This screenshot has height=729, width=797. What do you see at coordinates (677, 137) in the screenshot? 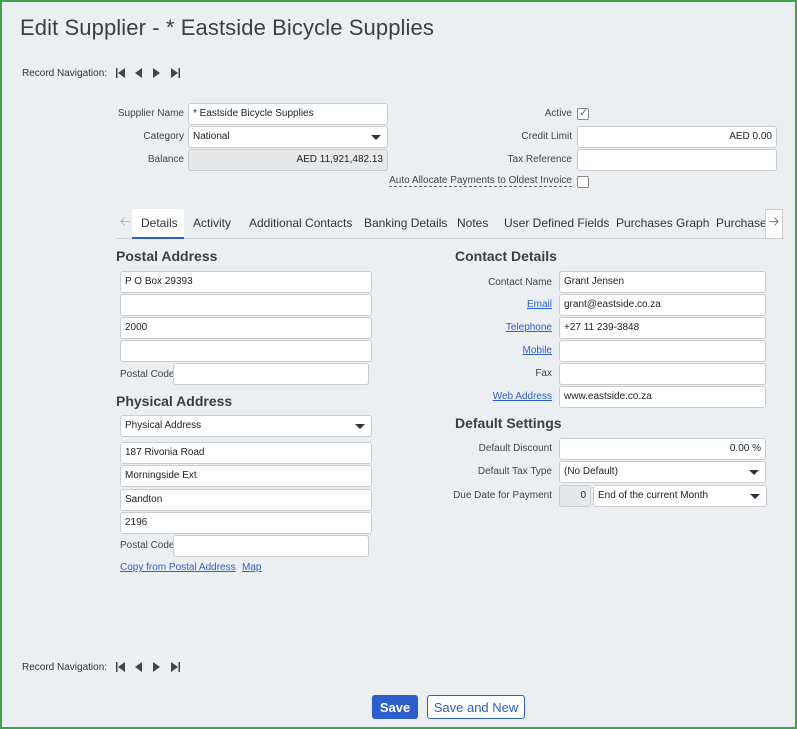
I see `credit-limit-input: AED 0.00` at bounding box center [677, 137].